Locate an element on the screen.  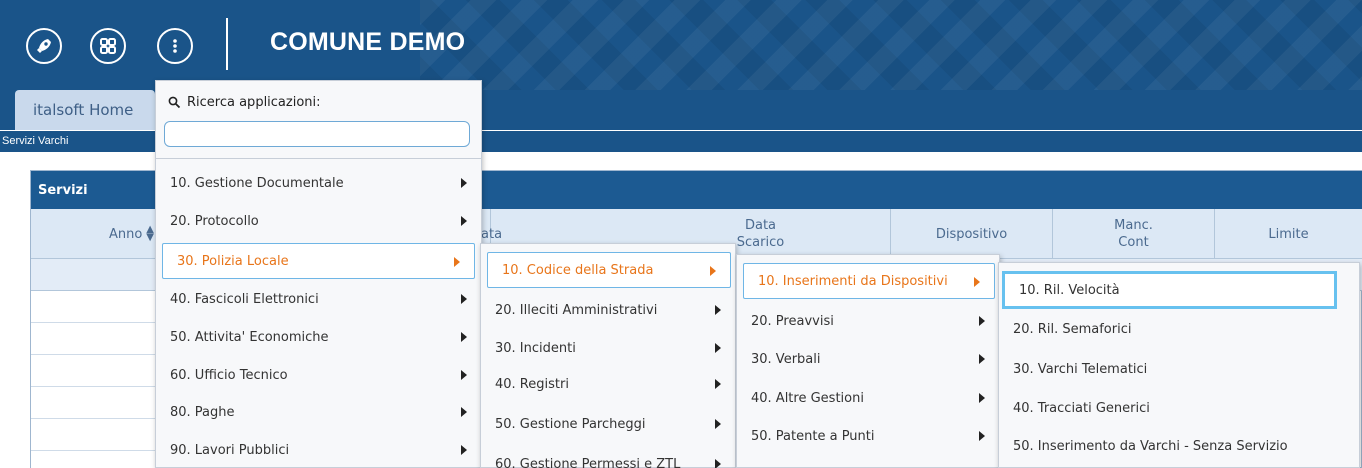
menu-item-ril-semaforici: 20. Ril. Semaforici is located at coordinates (1179, 329).